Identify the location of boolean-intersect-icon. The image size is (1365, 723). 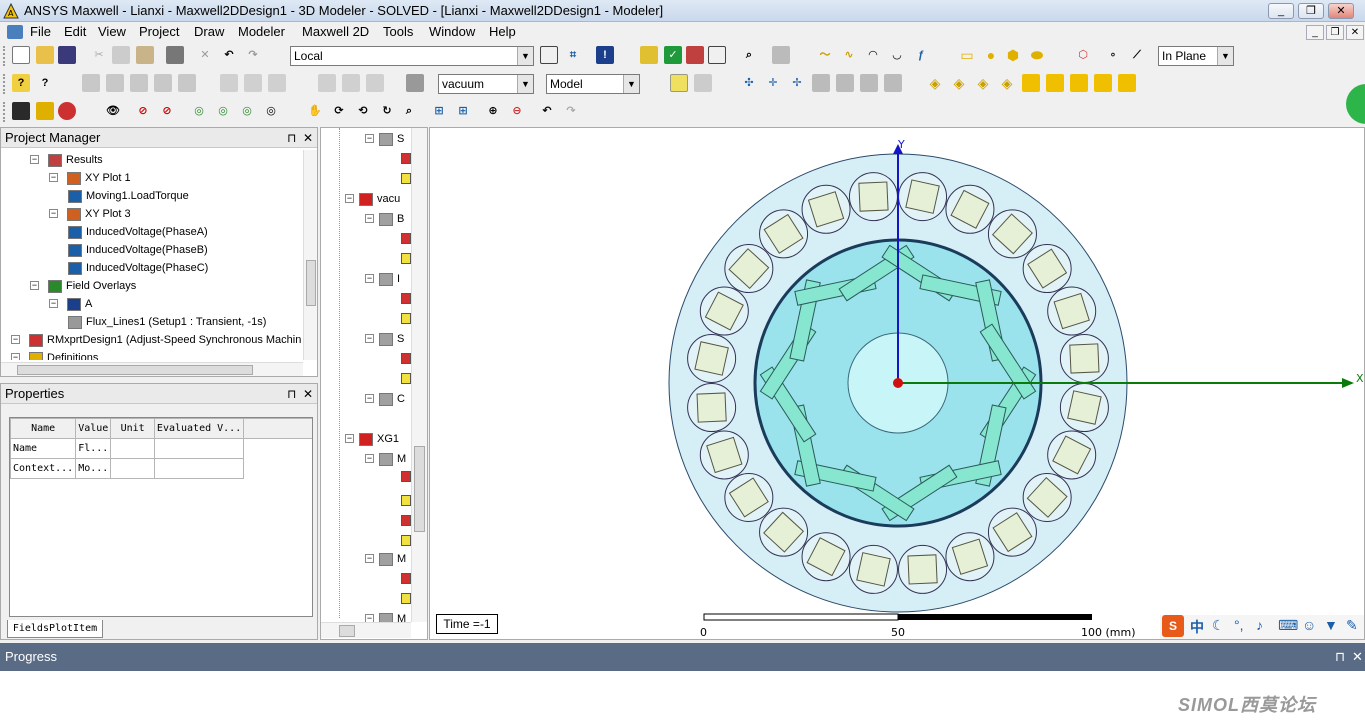
(139, 83).